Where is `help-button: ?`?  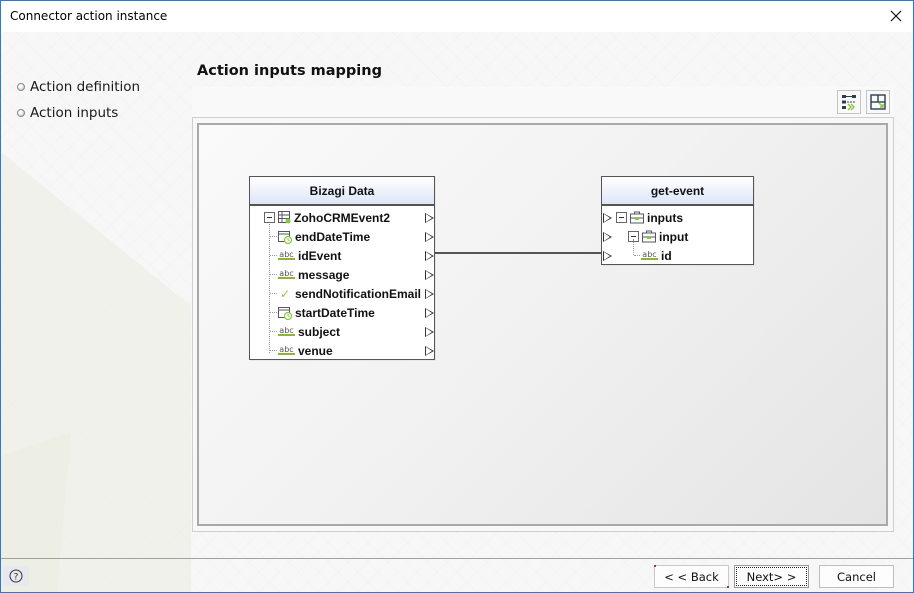 help-button: ? is located at coordinates (16, 576).